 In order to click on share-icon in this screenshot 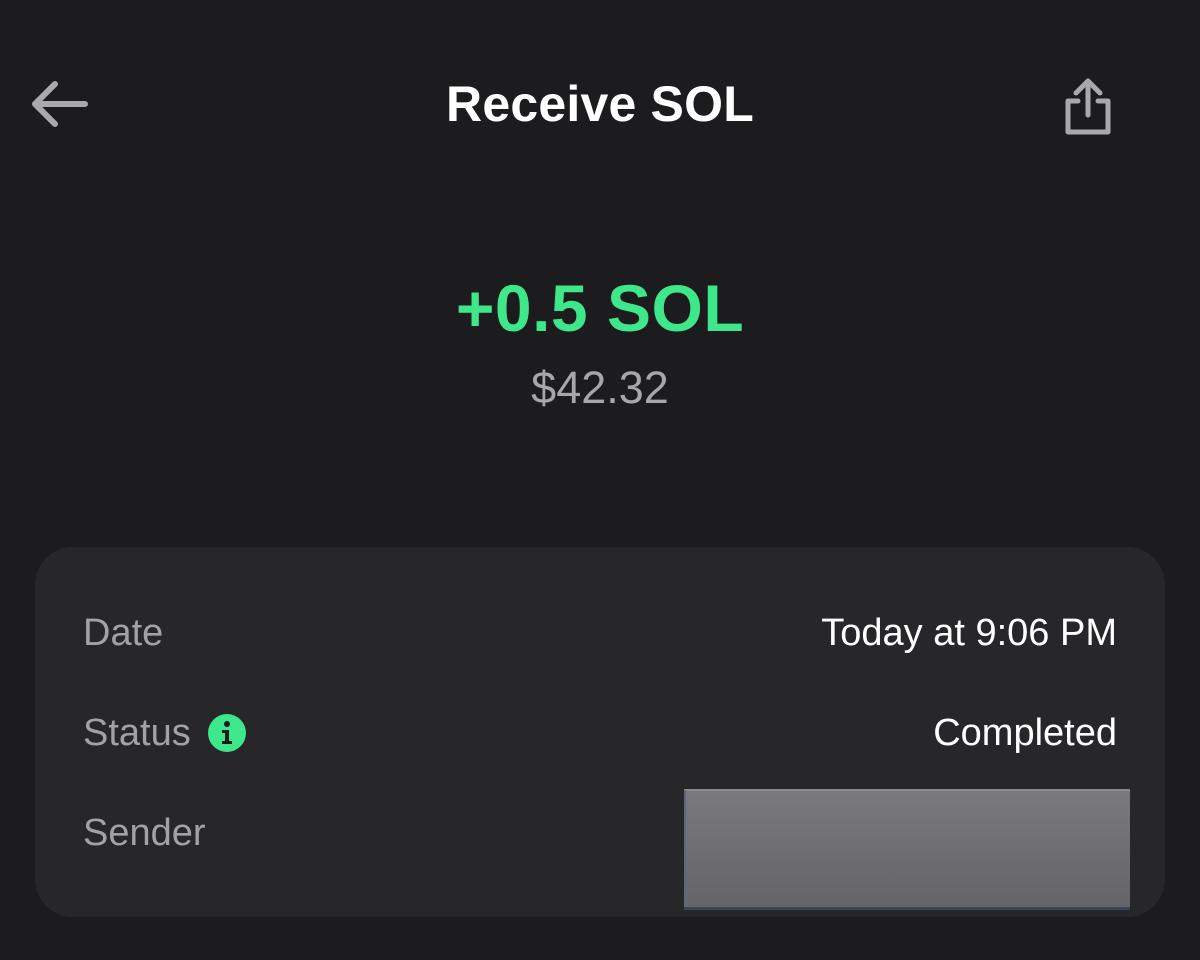, I will do `click(1088, 106)`.